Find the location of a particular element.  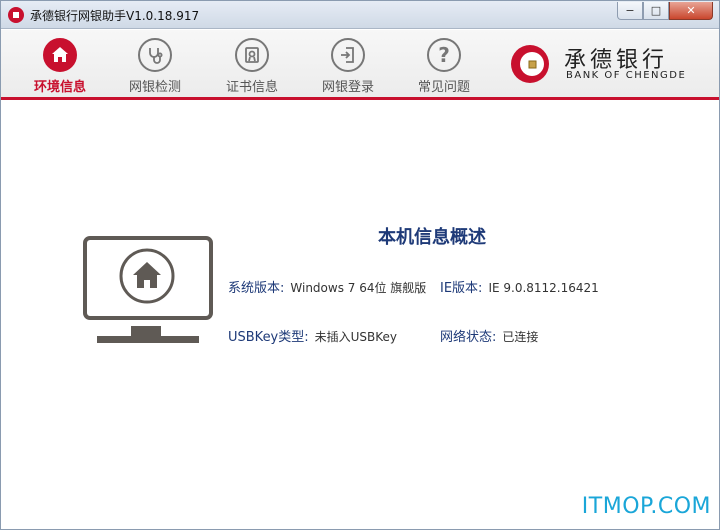

system-version-value: Windows 7 64位 旗舰版 is located at coordinates (358, 288).